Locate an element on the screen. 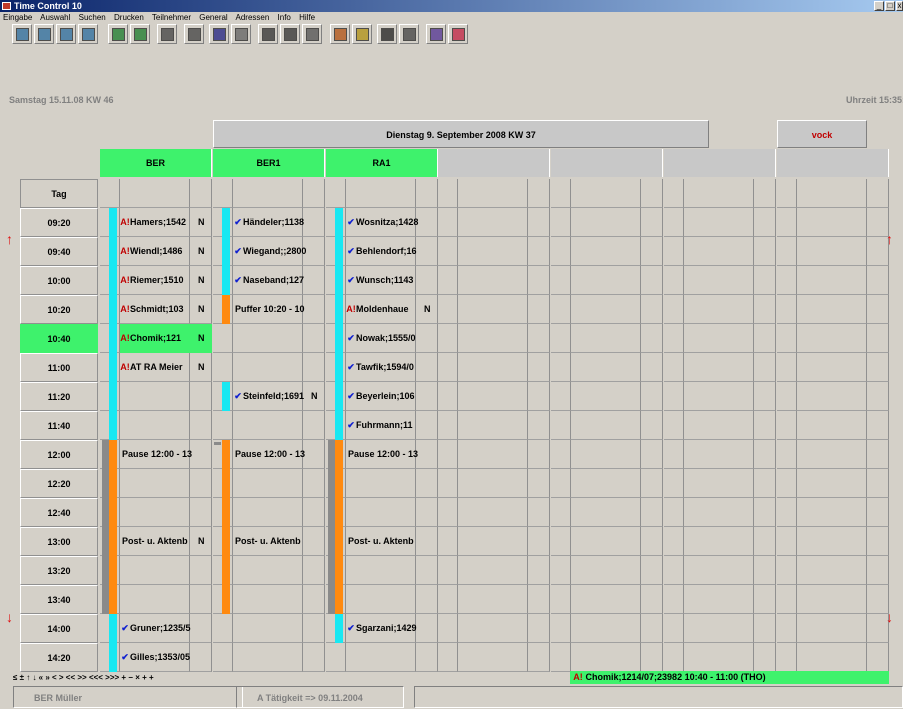 This screenshot has height=709, width=903. menu-general: General is located at coordinates (213, 17).